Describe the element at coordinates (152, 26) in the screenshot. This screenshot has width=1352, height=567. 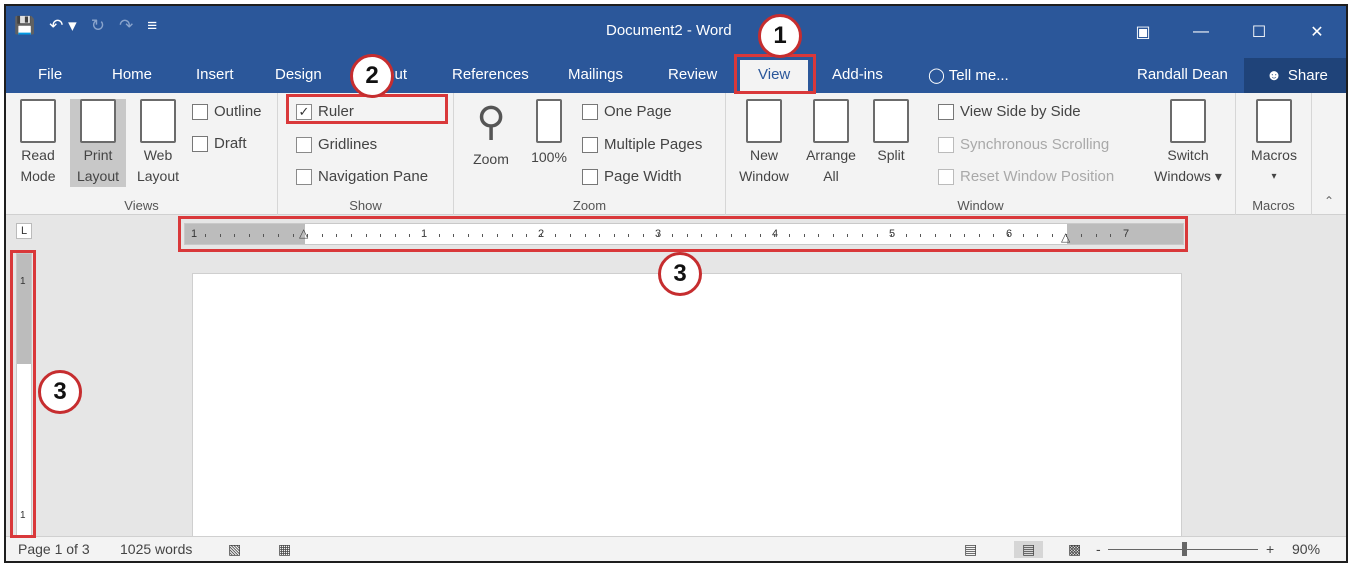
I see `customize-qat-icon: ≡` at that location.